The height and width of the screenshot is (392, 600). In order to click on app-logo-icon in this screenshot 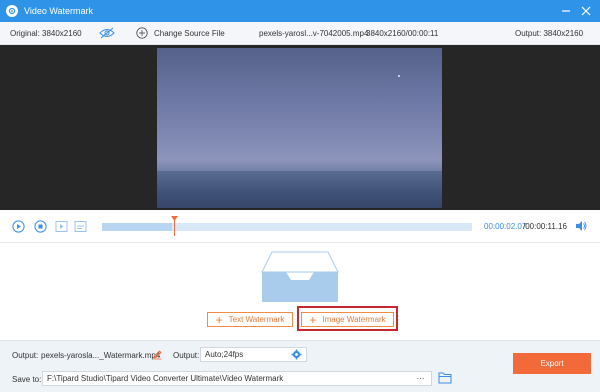, I will do `click(12, 11)`.